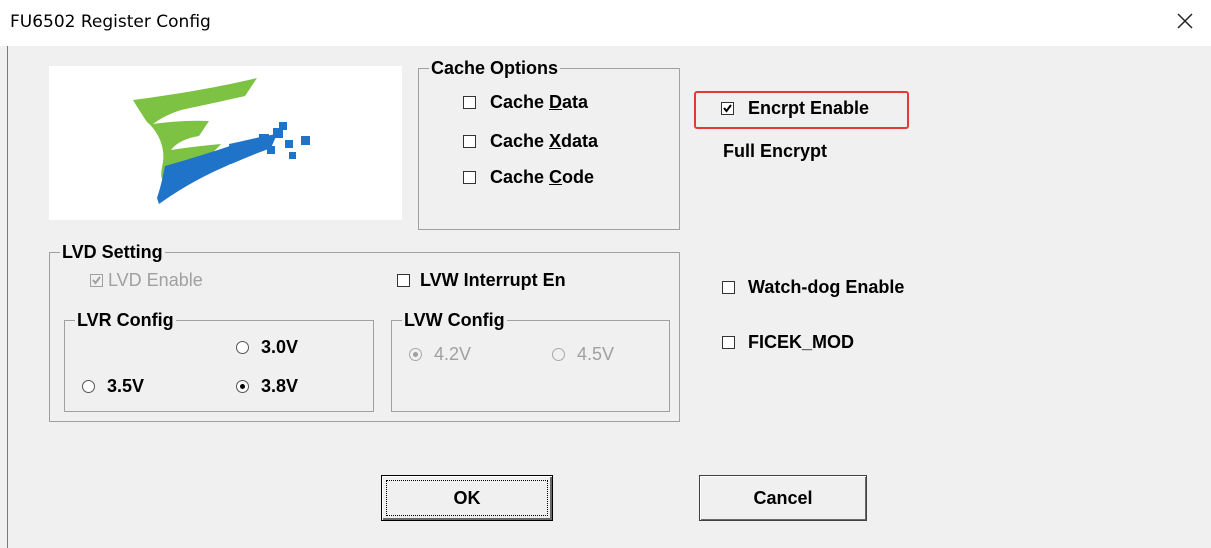 This screenshot has width=1211, height=548. Describe the element at coordinates (595, 354) in the screenshot. I see `lvw-4-5v-label: 4.5V` at that location.